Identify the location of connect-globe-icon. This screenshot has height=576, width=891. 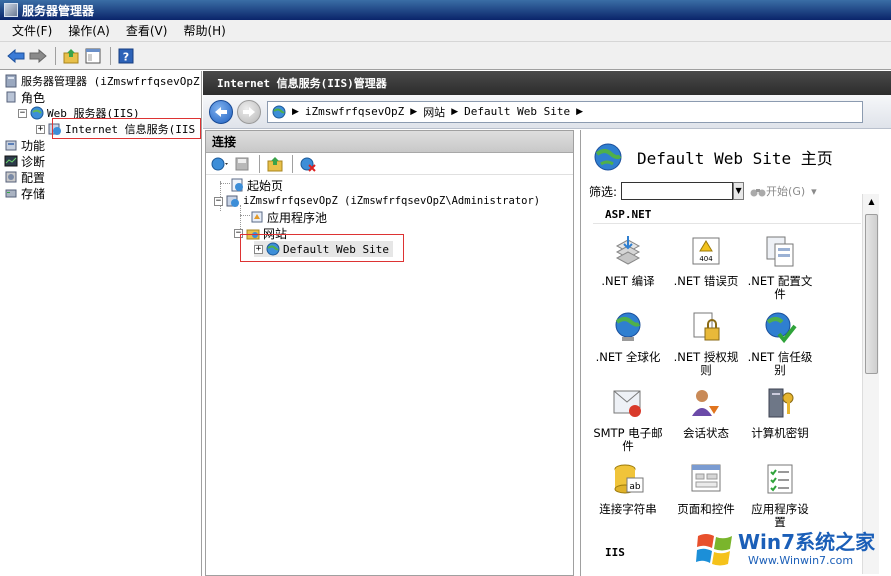
(220, 164).